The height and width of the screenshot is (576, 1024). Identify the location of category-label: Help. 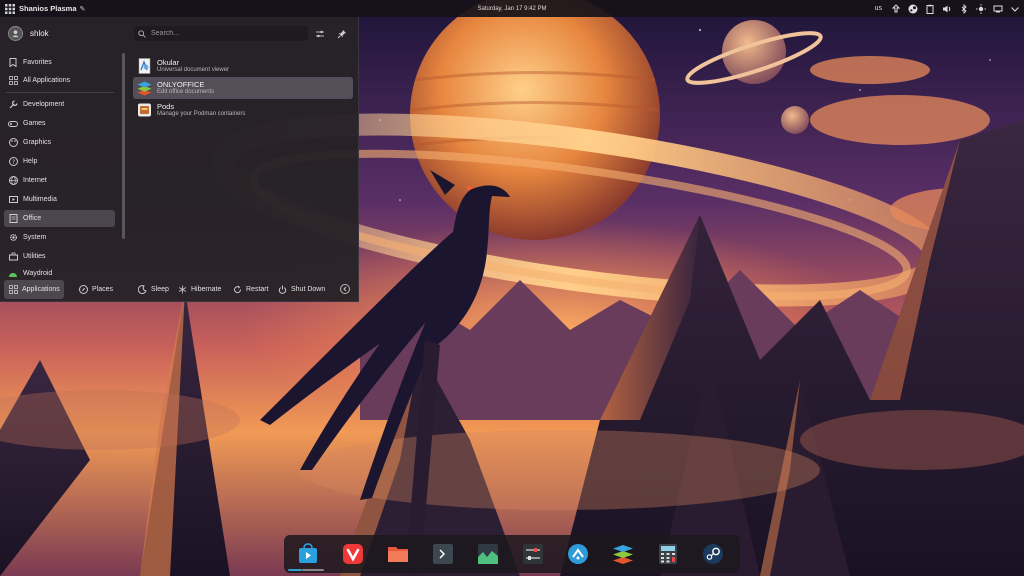
(30, 161).